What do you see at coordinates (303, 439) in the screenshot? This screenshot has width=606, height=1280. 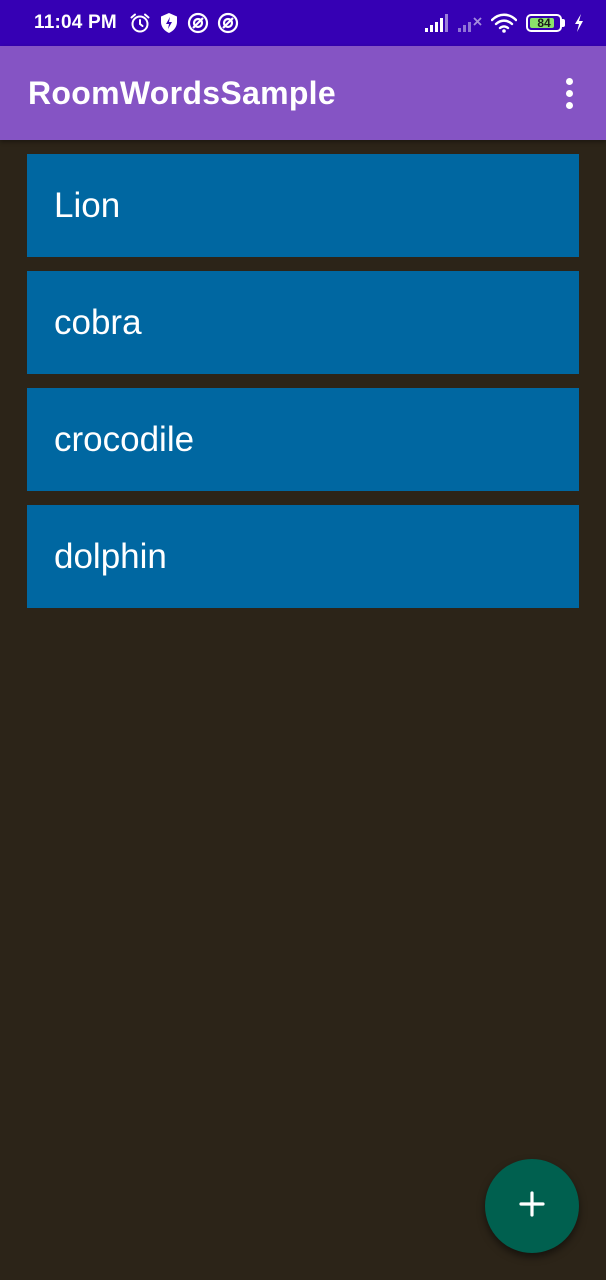 I see `list-item: crocodile` at bounding box center [303, 439].